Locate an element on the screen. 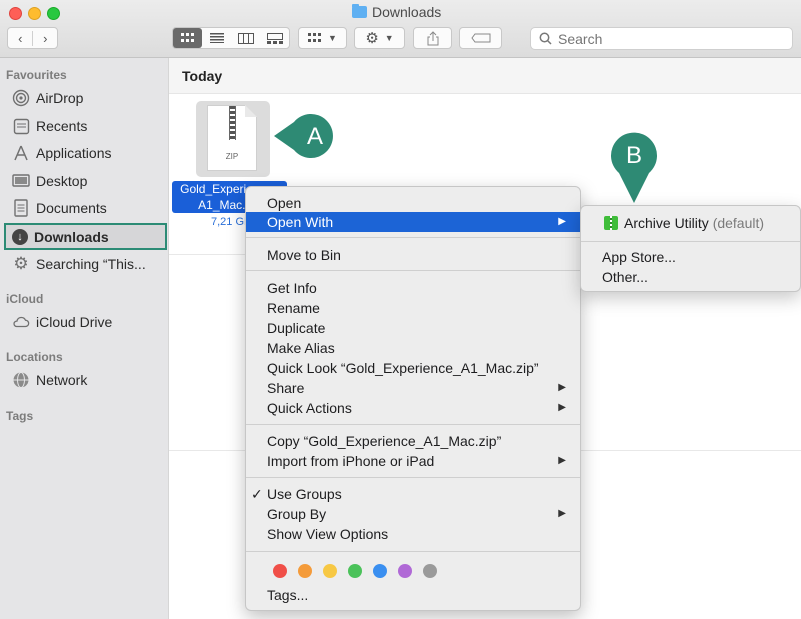  search-input is located at coordinates (668, 38).